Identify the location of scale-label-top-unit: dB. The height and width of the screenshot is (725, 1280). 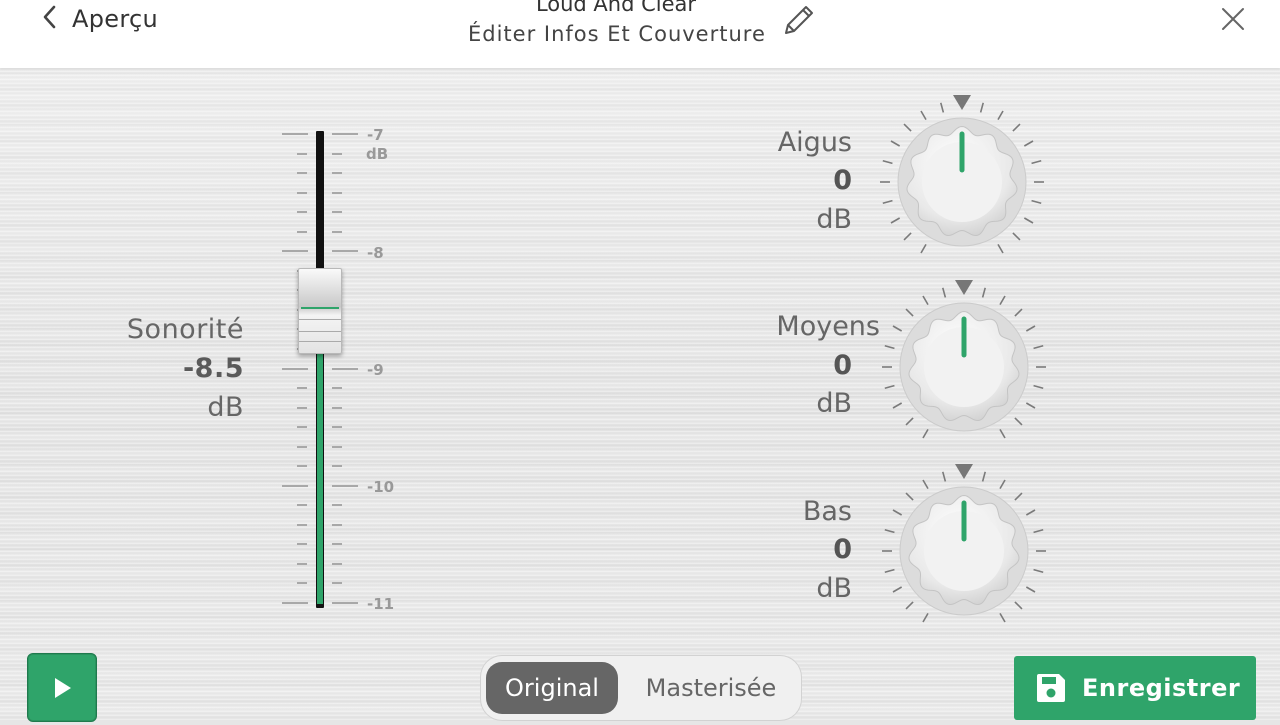
(377, 154).